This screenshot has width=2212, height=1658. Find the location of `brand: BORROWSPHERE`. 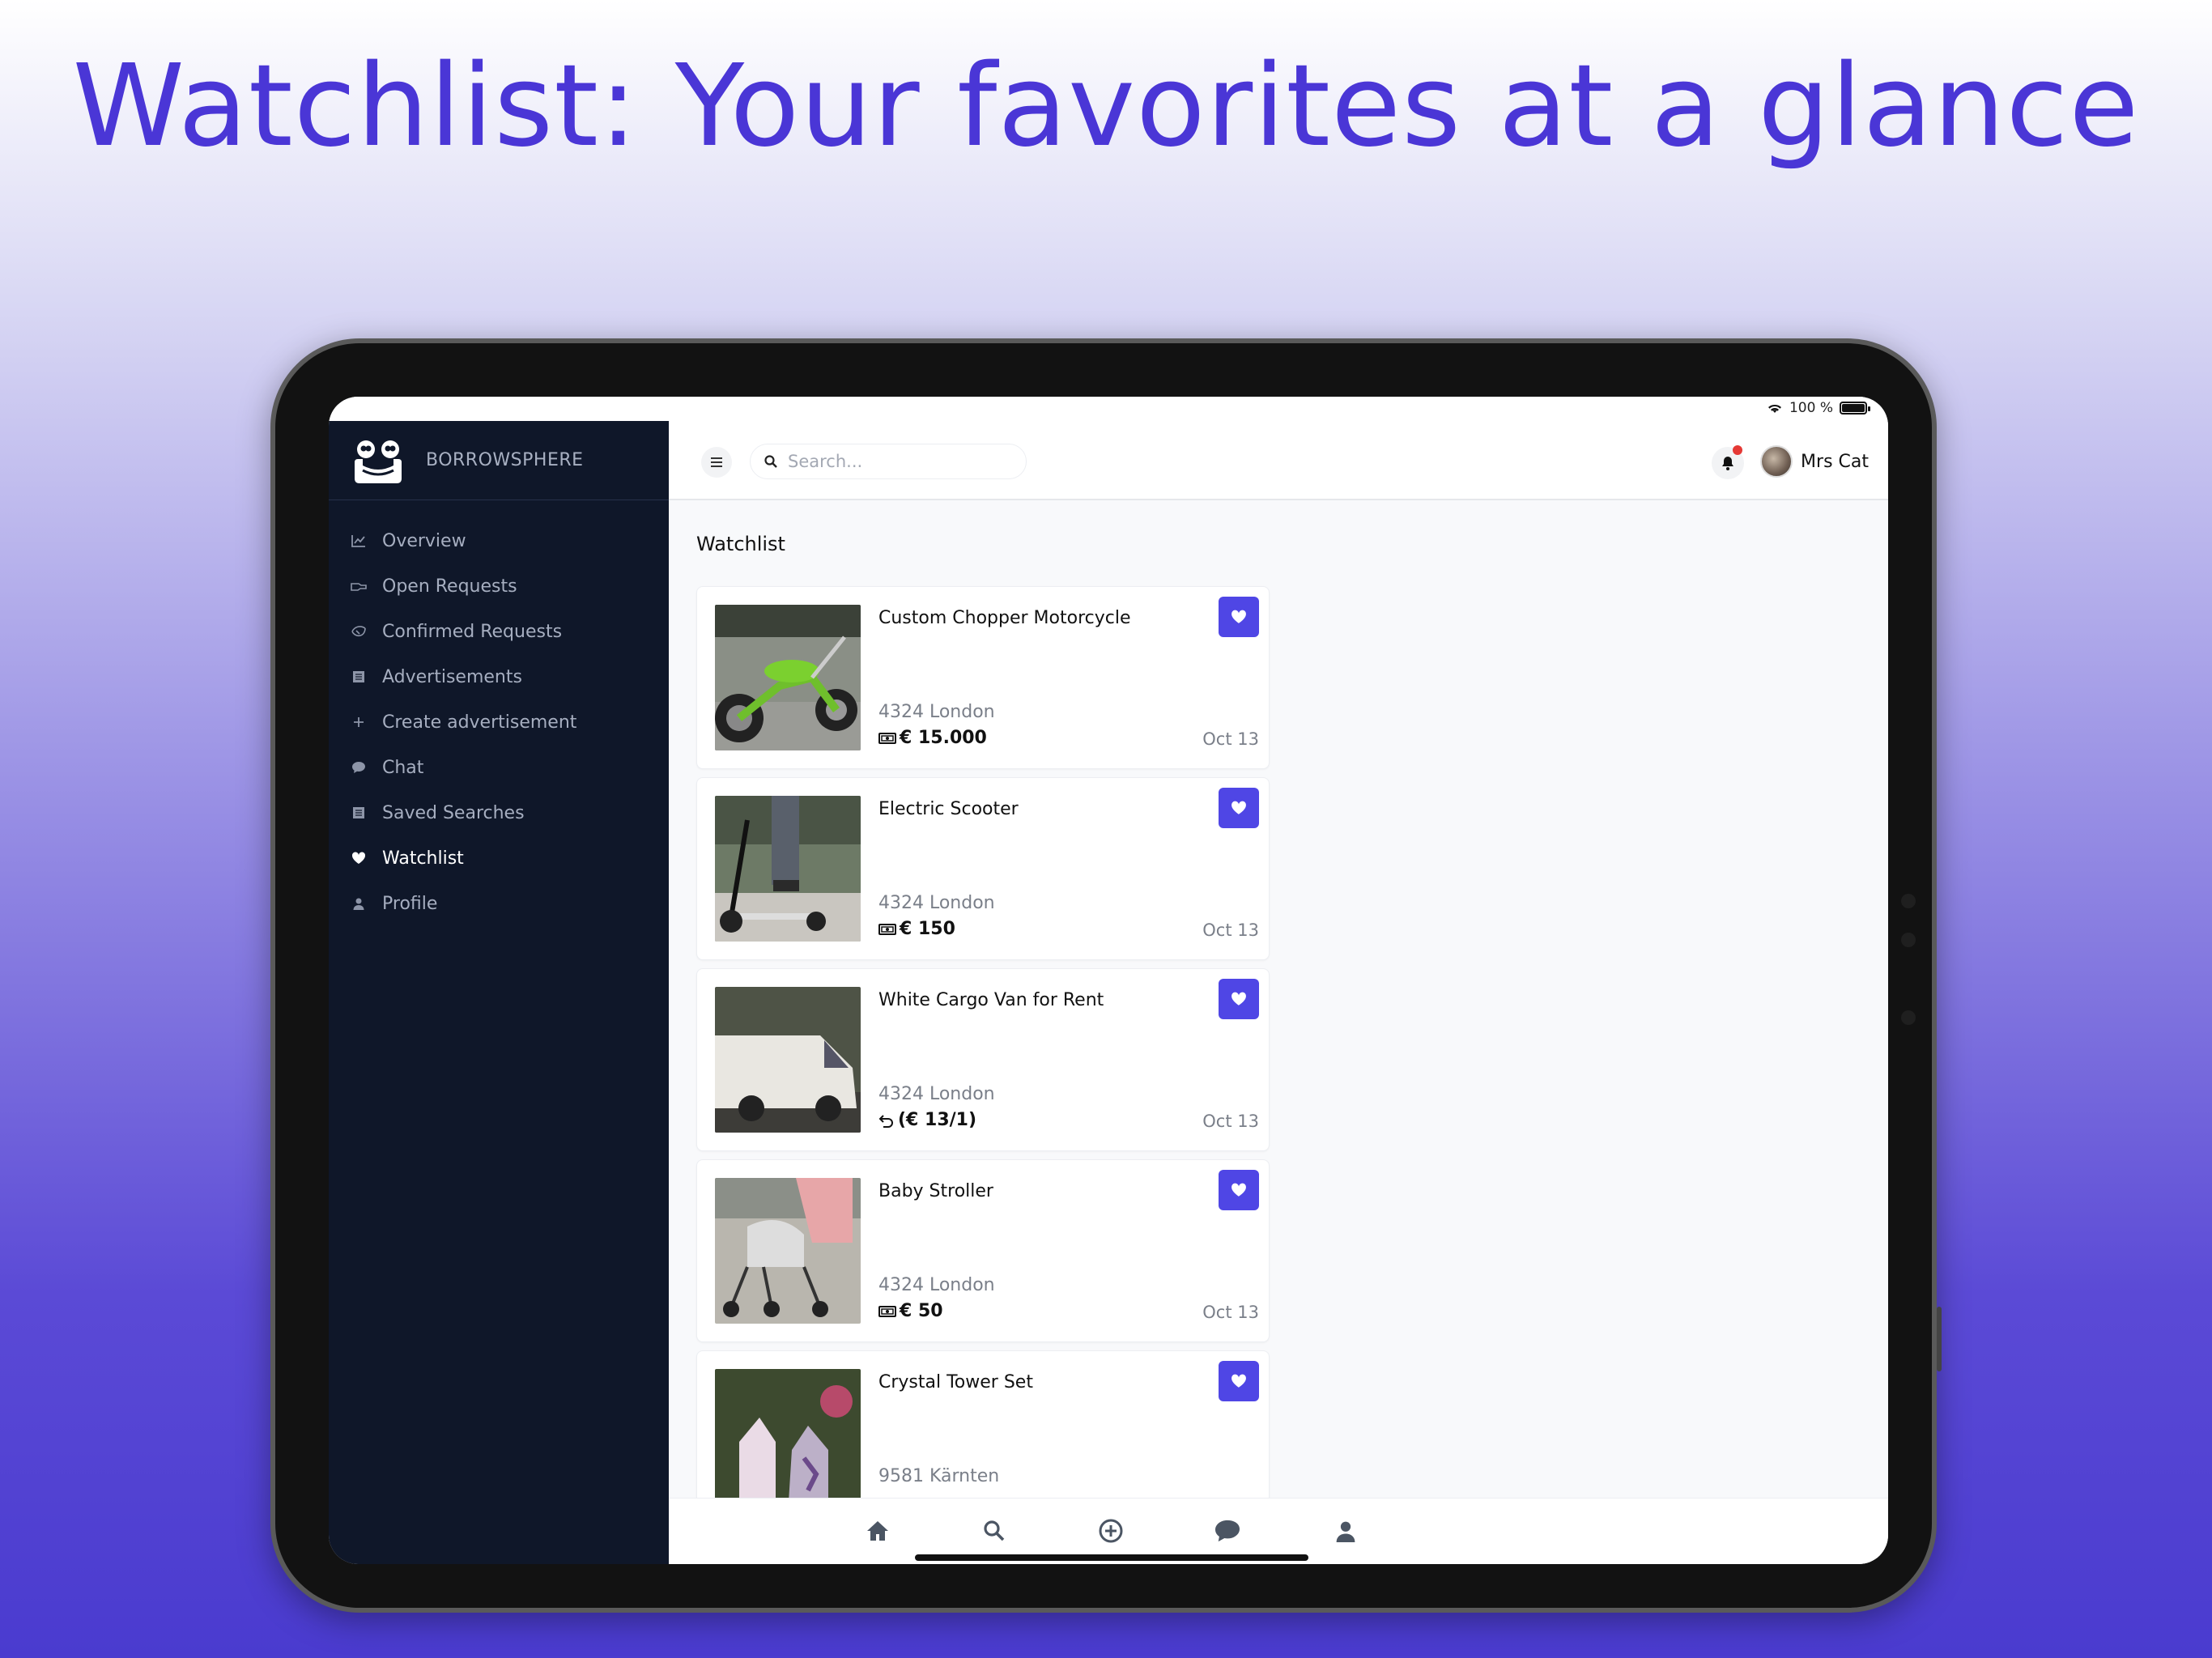

brand: BORROWSPHERE is located at coordinates (499, 460).